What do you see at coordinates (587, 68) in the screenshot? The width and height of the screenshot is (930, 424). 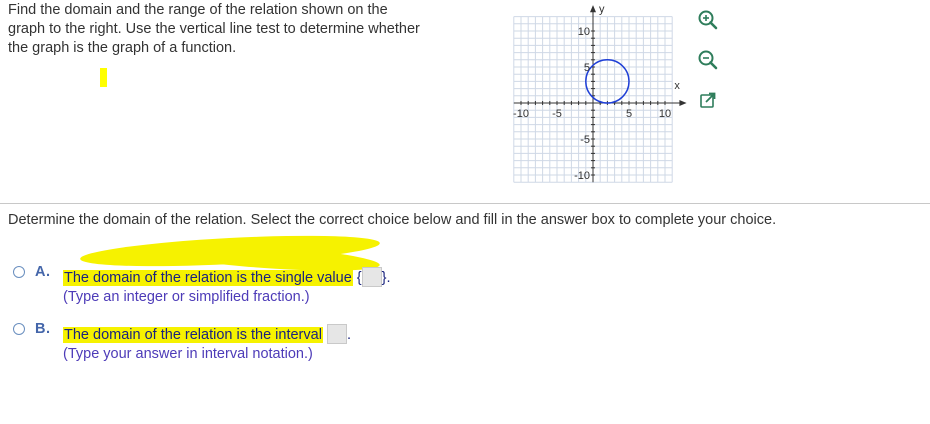 I see `y-tick-label: 5` at bounding box center [587, 68].